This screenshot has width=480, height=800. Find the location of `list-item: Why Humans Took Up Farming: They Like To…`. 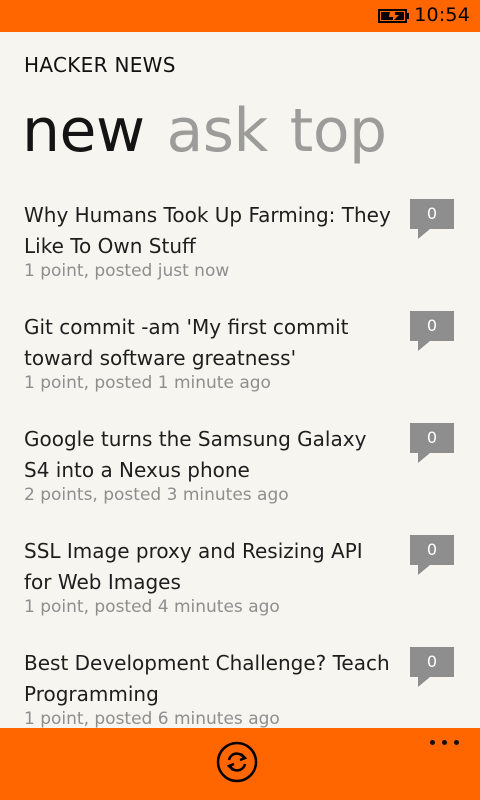

list-item: Why Humans Took Up Farming: They Like To… is located at coordinates (240, 252).